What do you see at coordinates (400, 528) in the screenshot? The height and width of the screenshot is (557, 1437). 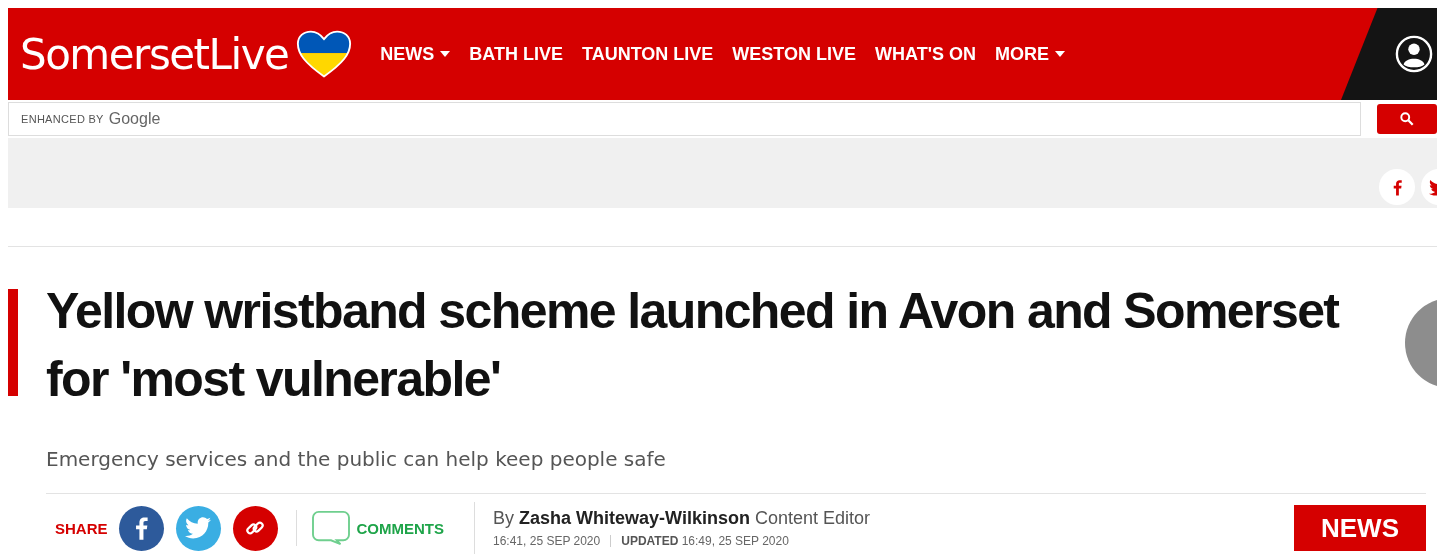 I see `comments-link: COMMENTS` at bounding box center [400, 528].